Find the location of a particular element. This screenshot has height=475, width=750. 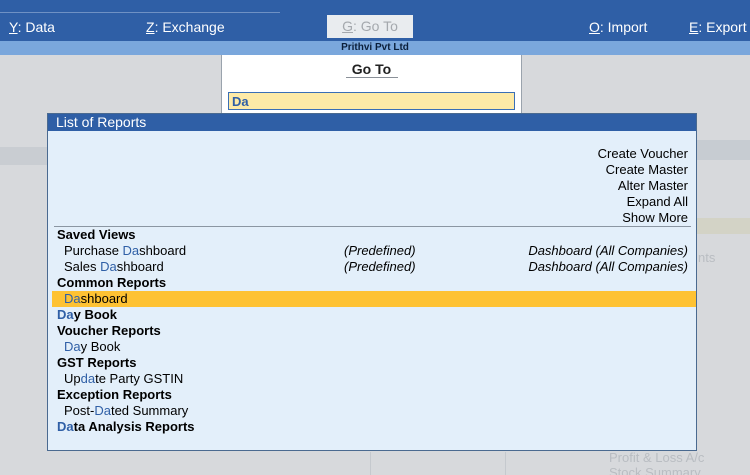

menu-goto: G: Go To is located at coordinates (370, 26).